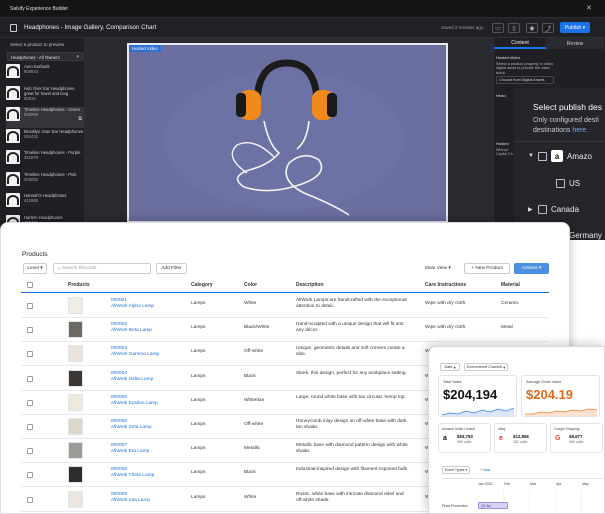 The height and width of the screenshot is (514, 605). I want to click on product-name: AllWork Delta Lamp, so click(132, 380).